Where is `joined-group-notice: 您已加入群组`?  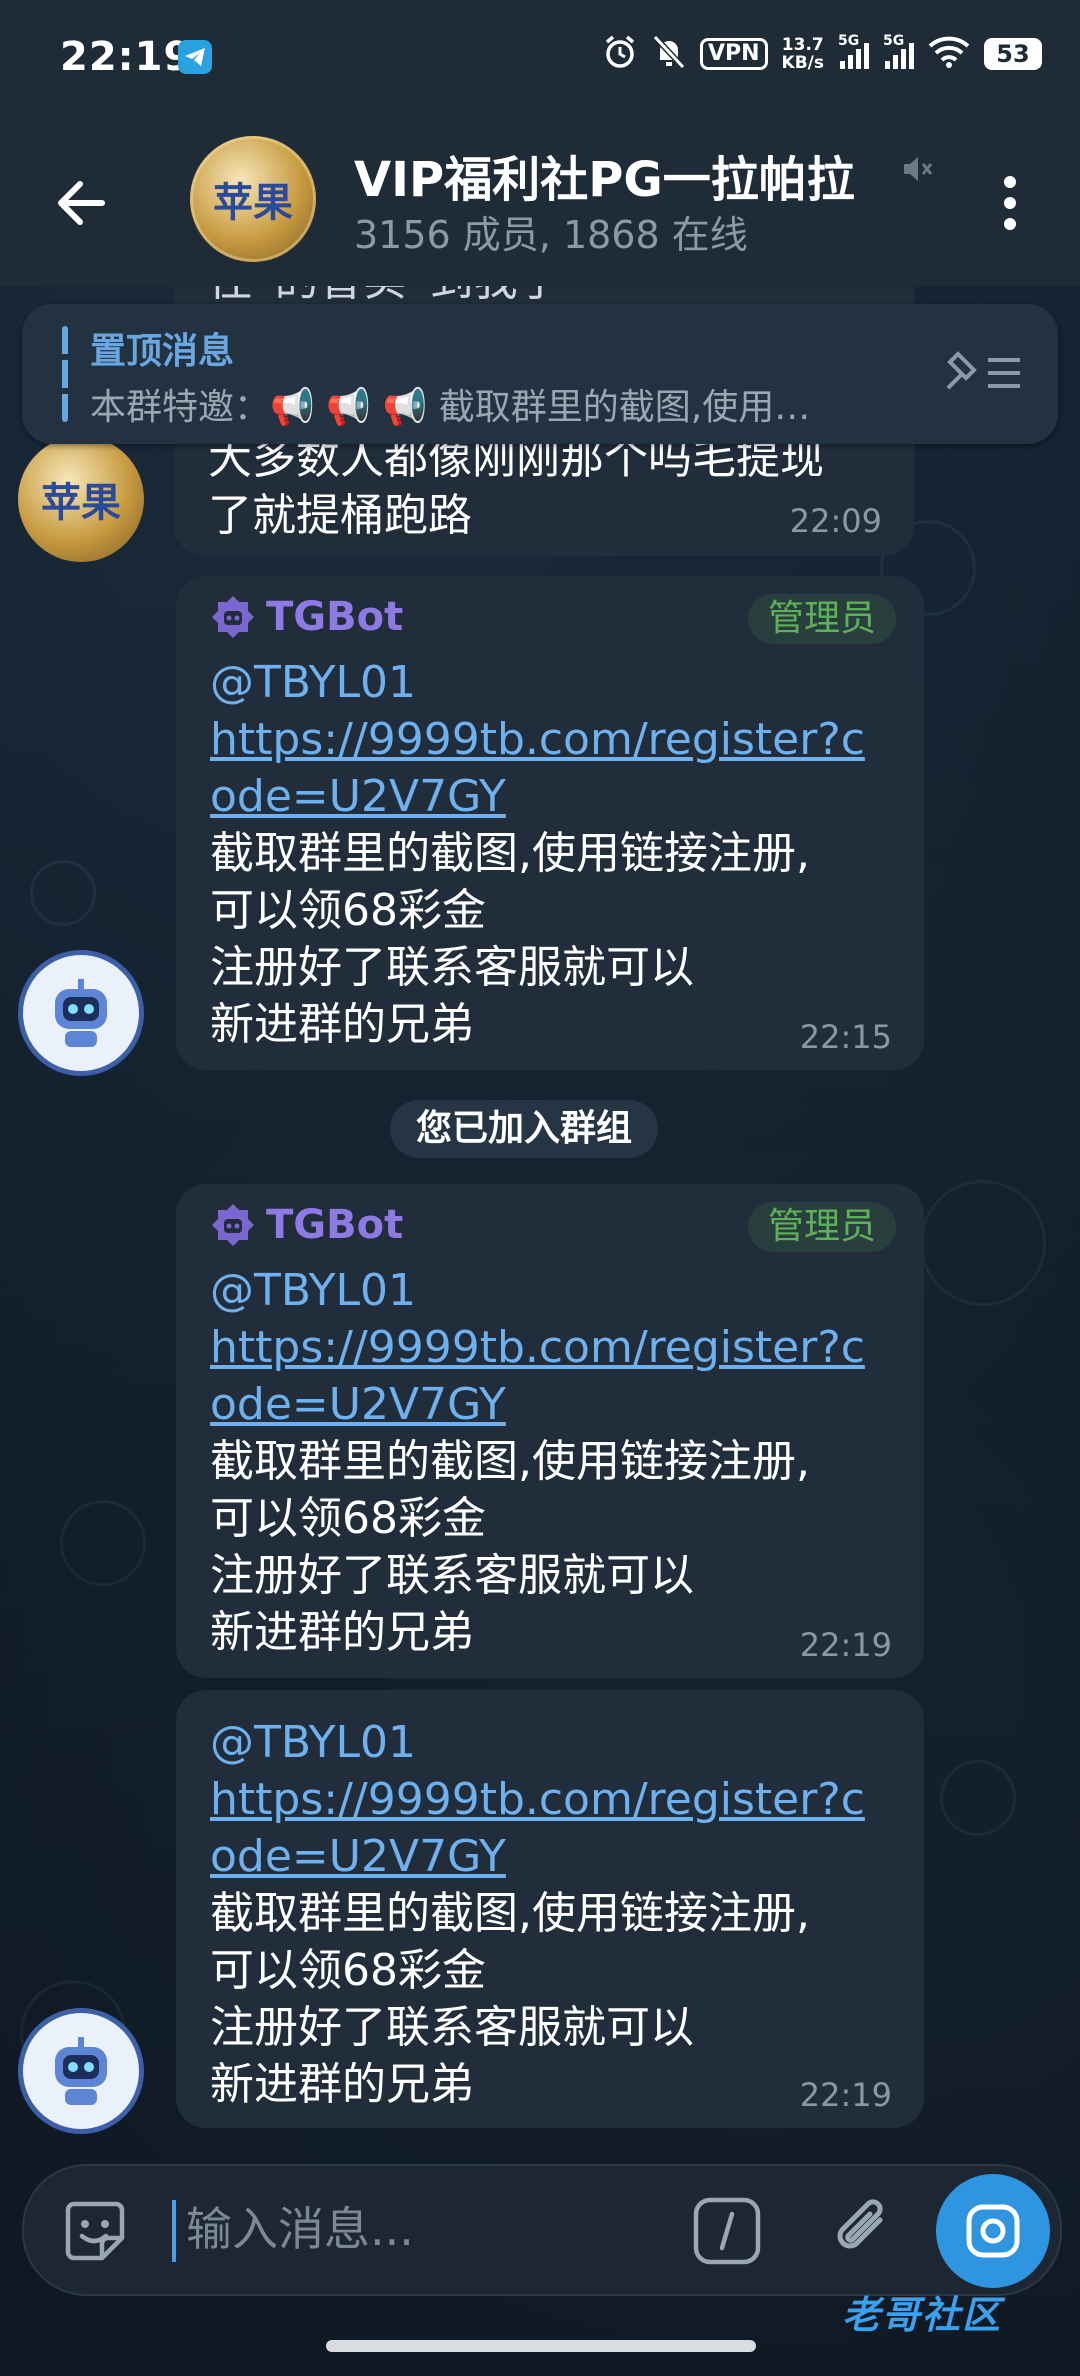 joined-group-notice: 您已加入群组 is located at coordinates (524, 1129).